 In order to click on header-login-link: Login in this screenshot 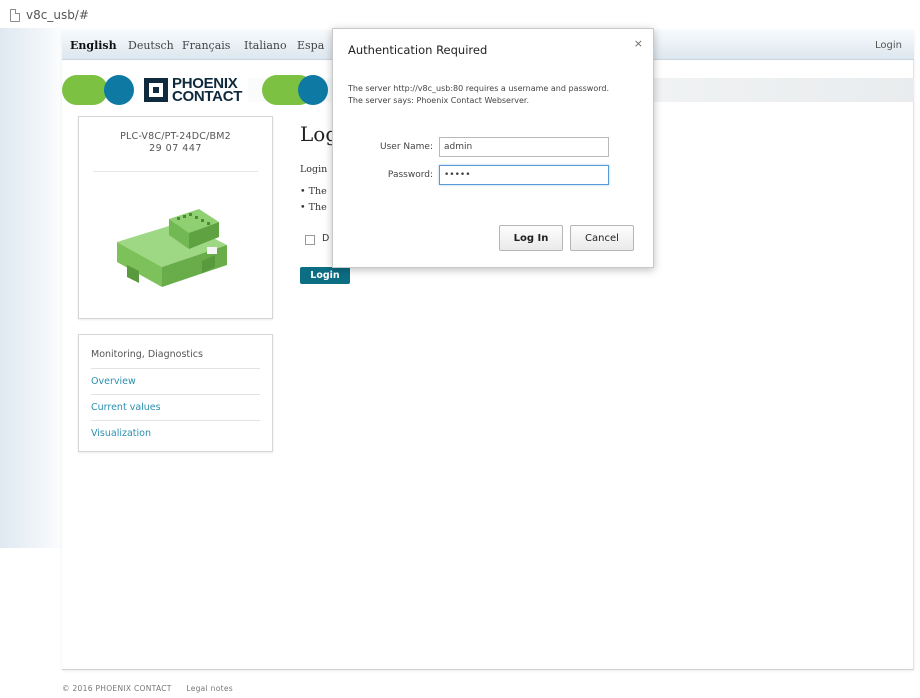, I will do `click(888, 45)`.